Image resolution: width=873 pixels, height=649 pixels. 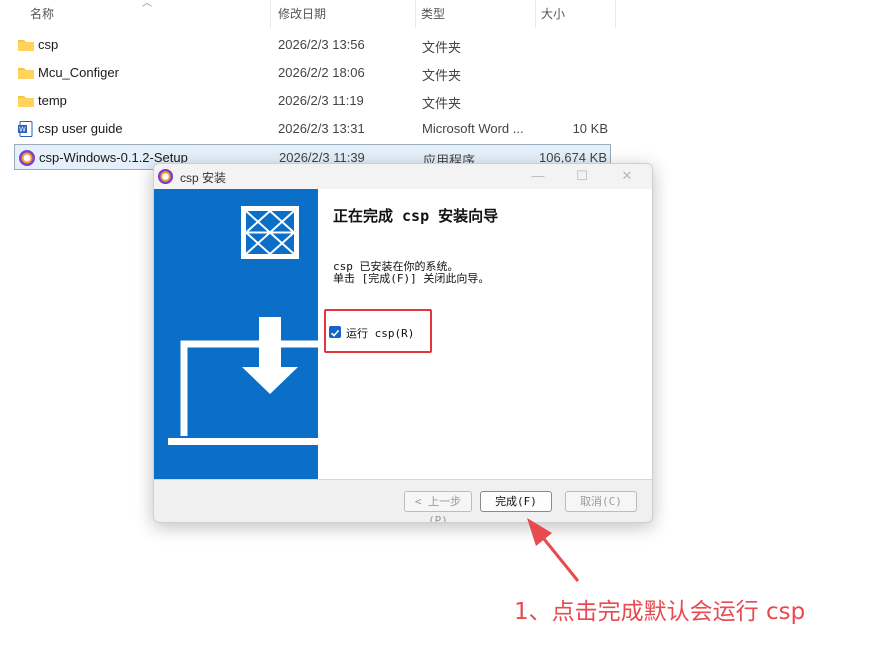 I want to click on annotation-arrow-icon, so click(x=553, y=550).